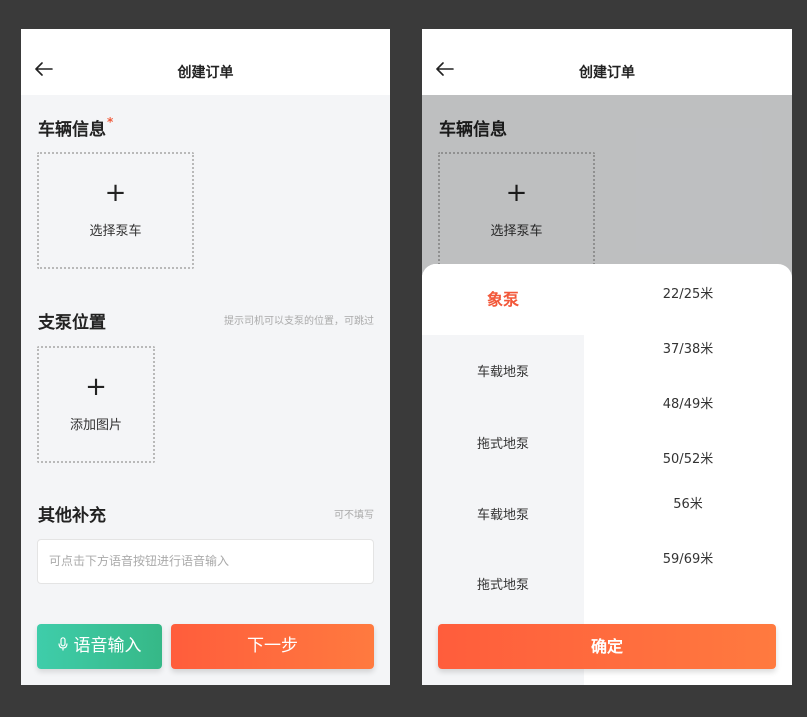 This screenshot has width=807, height=717. I want to click on mic-icon, so click(62, 647).